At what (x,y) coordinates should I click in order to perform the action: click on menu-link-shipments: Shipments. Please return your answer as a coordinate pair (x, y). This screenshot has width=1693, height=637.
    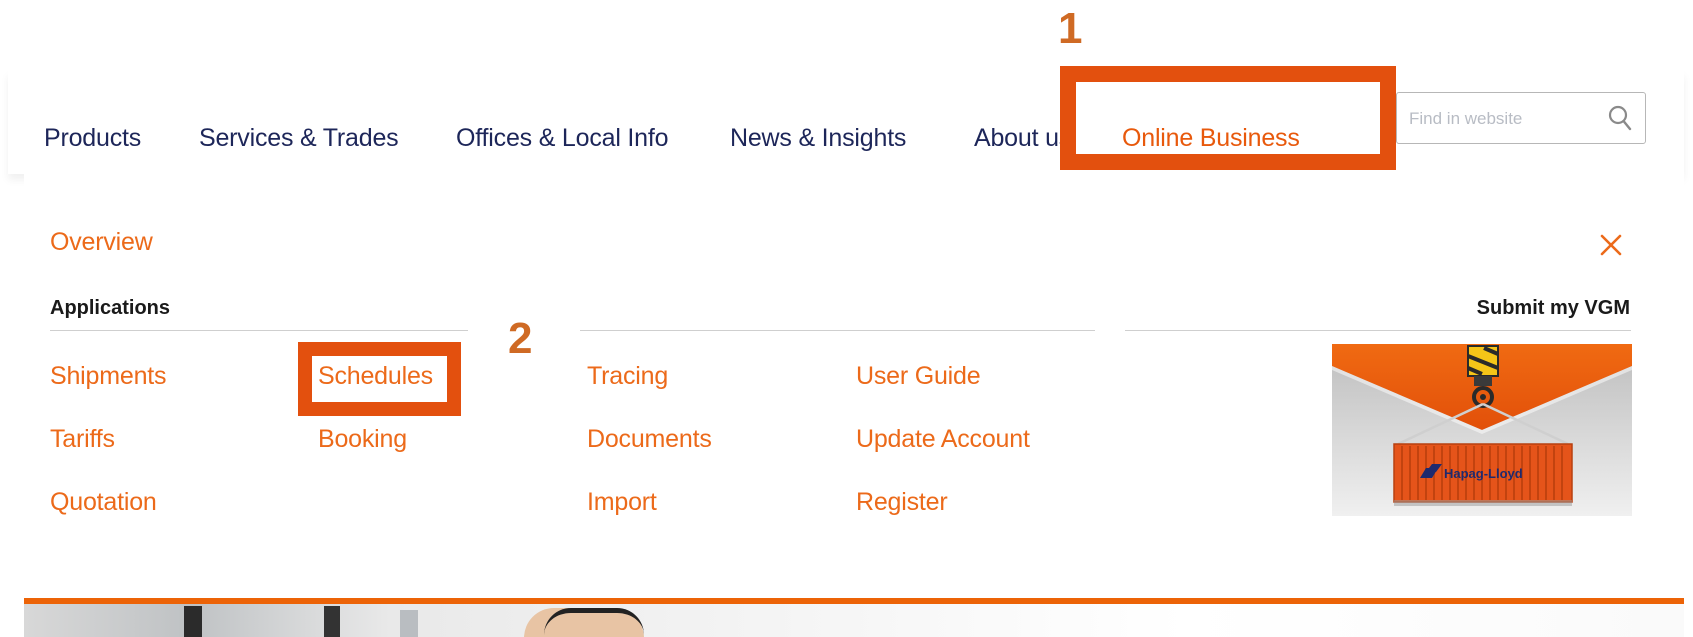
    Looking at the image, I should click on (108, 376).